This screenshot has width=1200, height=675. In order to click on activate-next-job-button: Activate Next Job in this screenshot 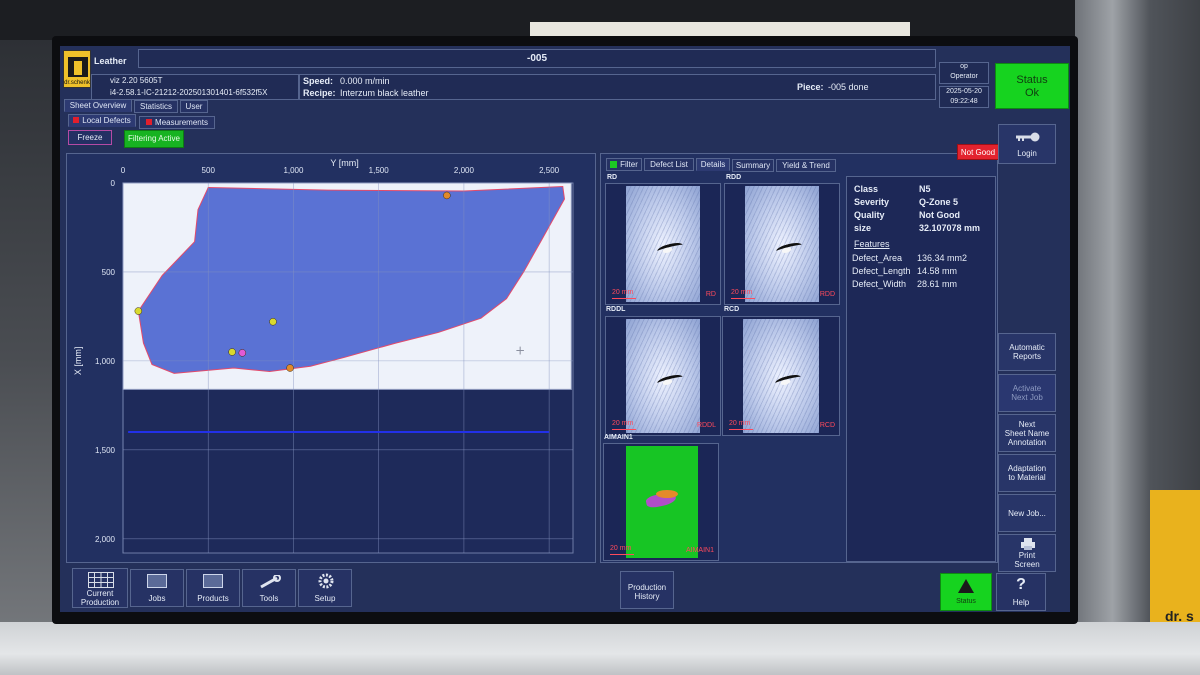, I will do `click(1027, 393)`.